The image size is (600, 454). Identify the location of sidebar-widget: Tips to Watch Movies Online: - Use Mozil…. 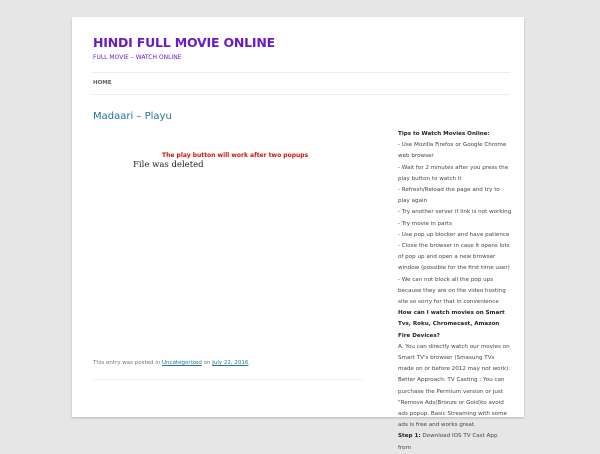
(455, 291).